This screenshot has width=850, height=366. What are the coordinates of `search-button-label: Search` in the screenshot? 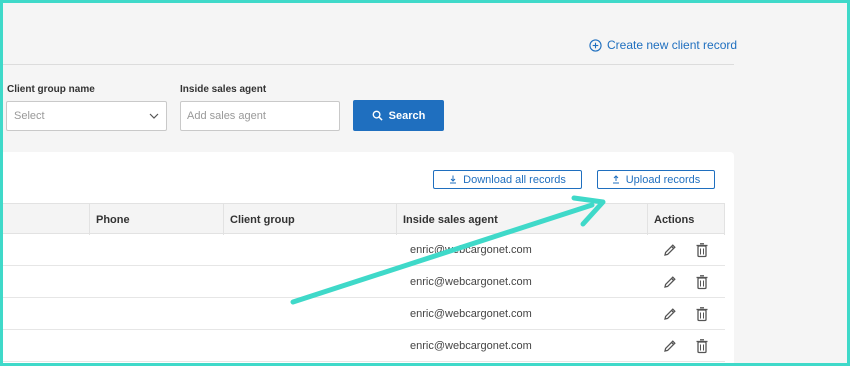 It's located at (407, 115).